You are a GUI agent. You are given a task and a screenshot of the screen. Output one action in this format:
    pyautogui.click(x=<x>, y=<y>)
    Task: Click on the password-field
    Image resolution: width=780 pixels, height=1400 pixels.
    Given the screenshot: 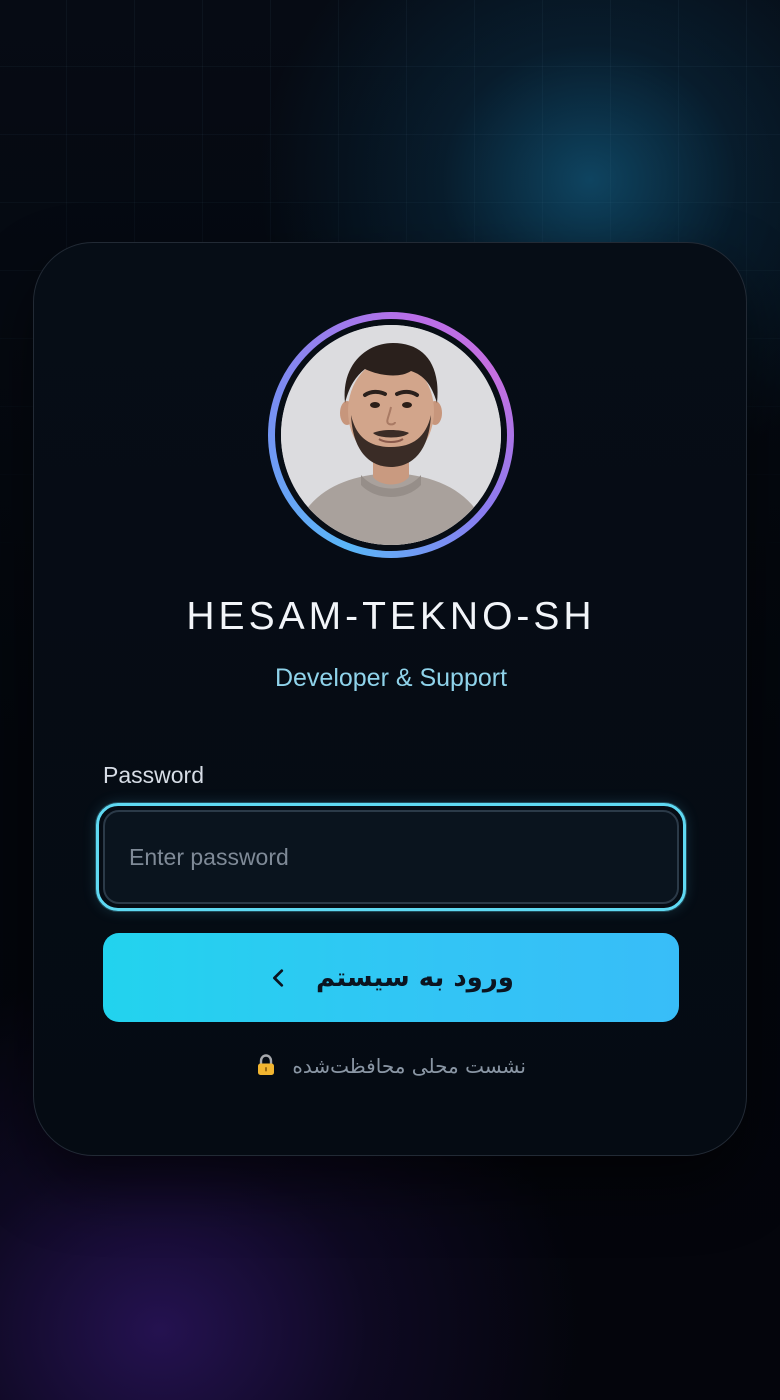 What is the action you would take?
    pyautogui.click(x=391, y=857)
    